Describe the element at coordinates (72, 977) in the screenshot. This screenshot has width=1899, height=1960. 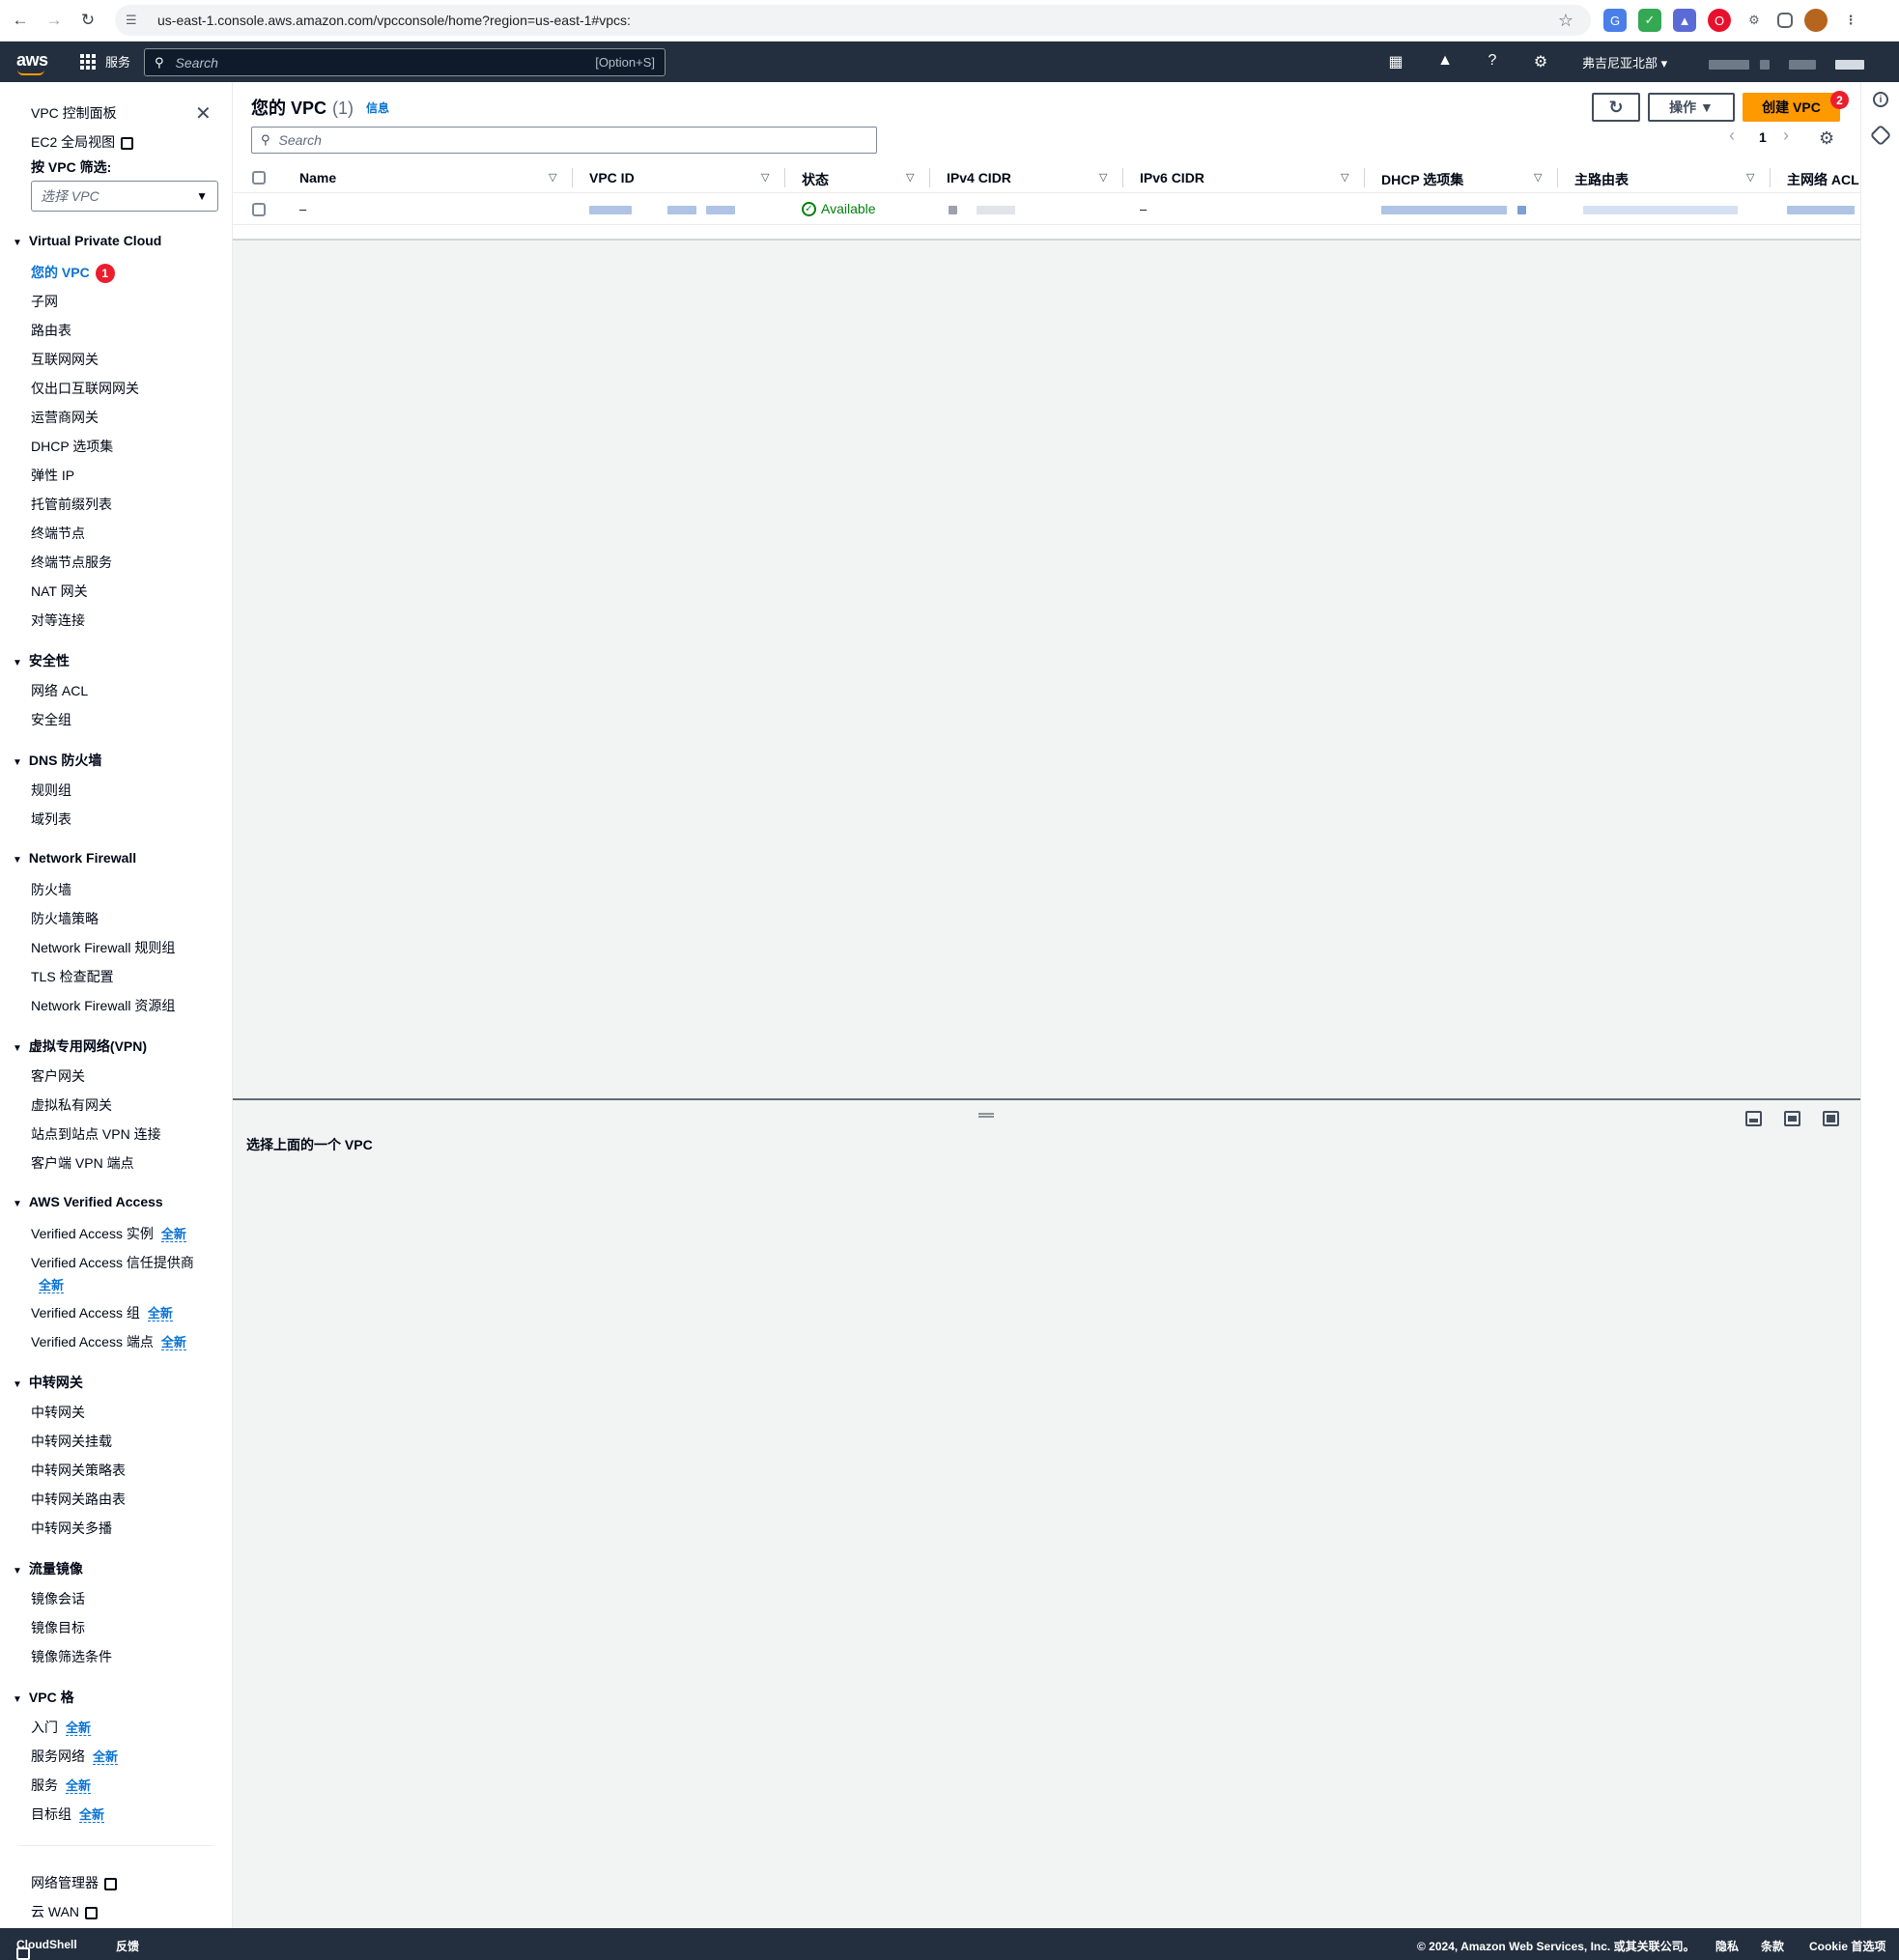
I see `sidebar-item-tls-inspection: TLS 检查配置` at that location.